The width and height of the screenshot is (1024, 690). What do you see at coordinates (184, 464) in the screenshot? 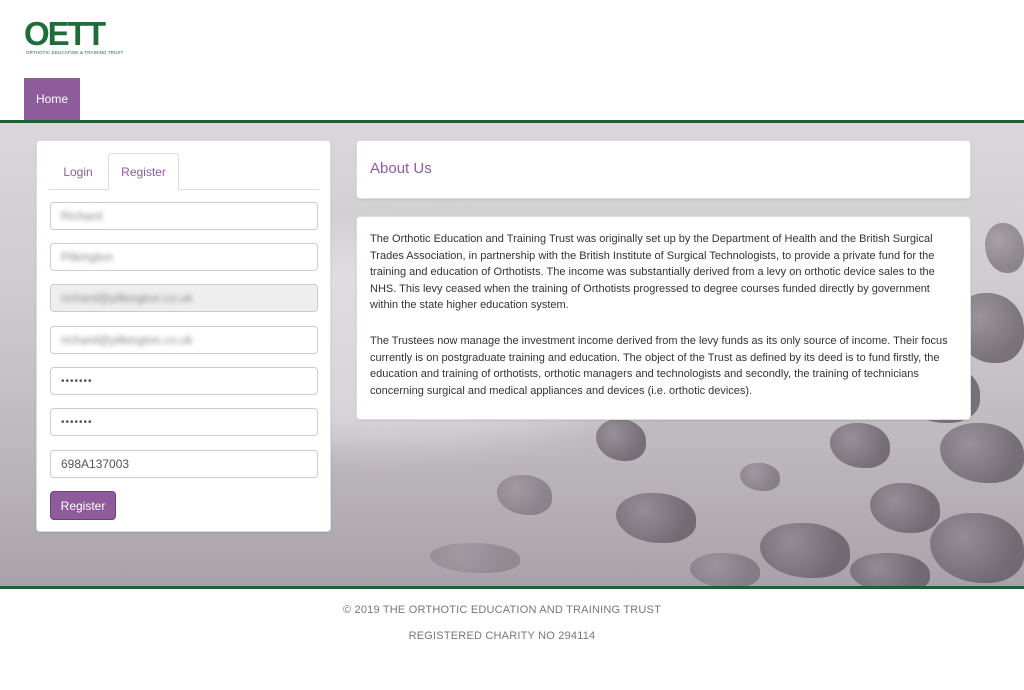
I see `membership-code-field: 698A137003` at bounding box center [184, 464].